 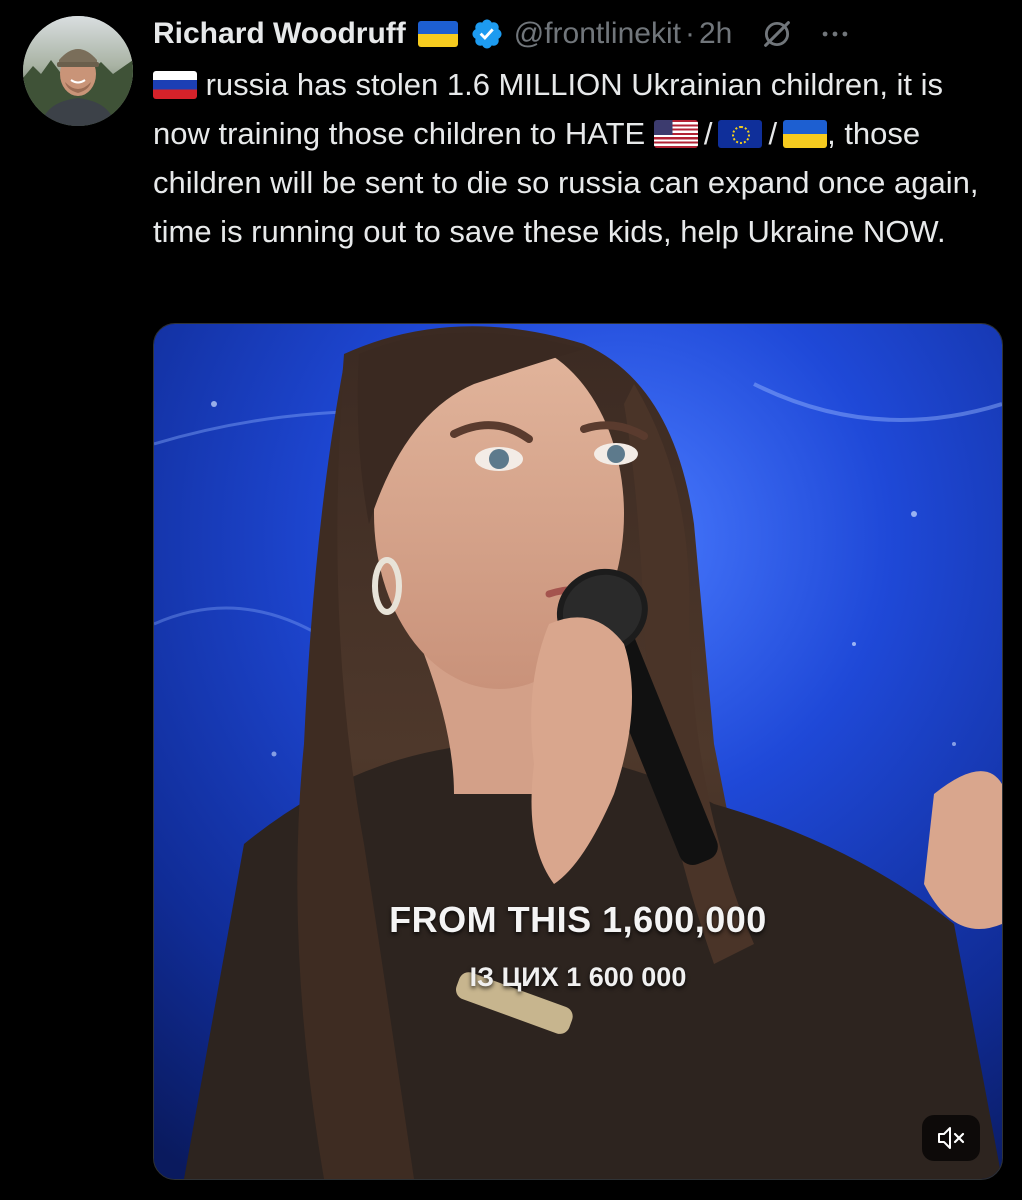 What do you see at coordinates (175, 84) in the screenshot?
I see `russia-flag-icon` at bounding box center [175, 84].